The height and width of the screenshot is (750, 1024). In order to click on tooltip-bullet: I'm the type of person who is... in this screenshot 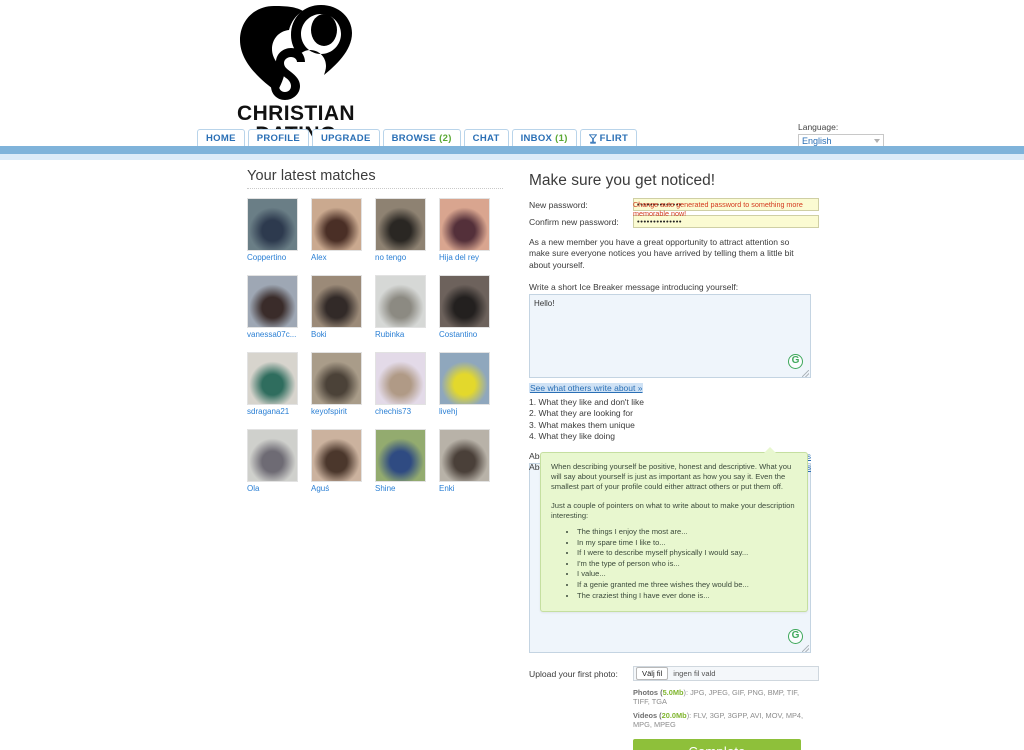, I will do `click(687, 564)`.